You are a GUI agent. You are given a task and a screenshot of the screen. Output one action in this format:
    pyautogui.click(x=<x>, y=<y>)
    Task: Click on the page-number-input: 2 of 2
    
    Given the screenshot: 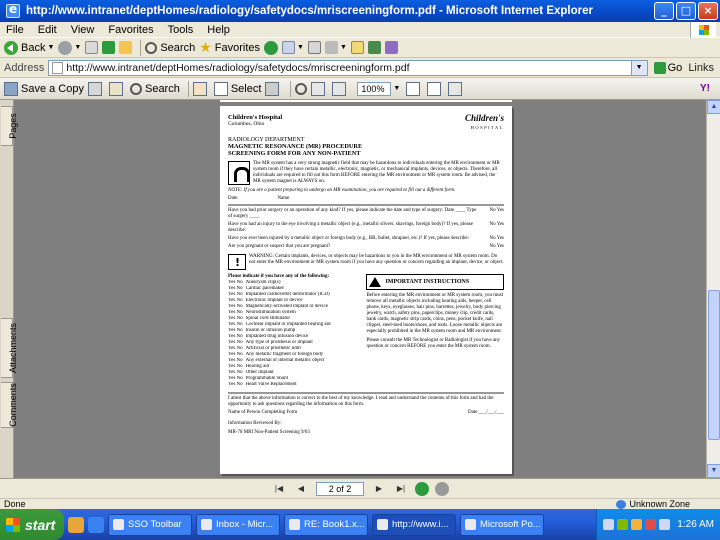 What is the action you would take?
    pyautogui.click(x=340, y=488)
    